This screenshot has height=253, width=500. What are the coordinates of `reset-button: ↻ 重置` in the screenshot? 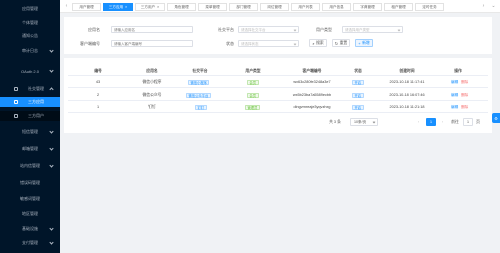 It's located at (341, 43).